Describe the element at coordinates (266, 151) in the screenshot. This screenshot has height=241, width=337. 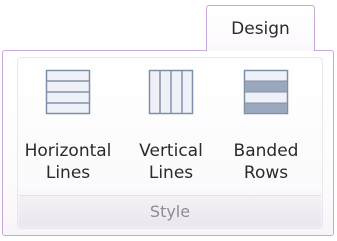
I see `banded-rows-label-line1: Banded` at that location.